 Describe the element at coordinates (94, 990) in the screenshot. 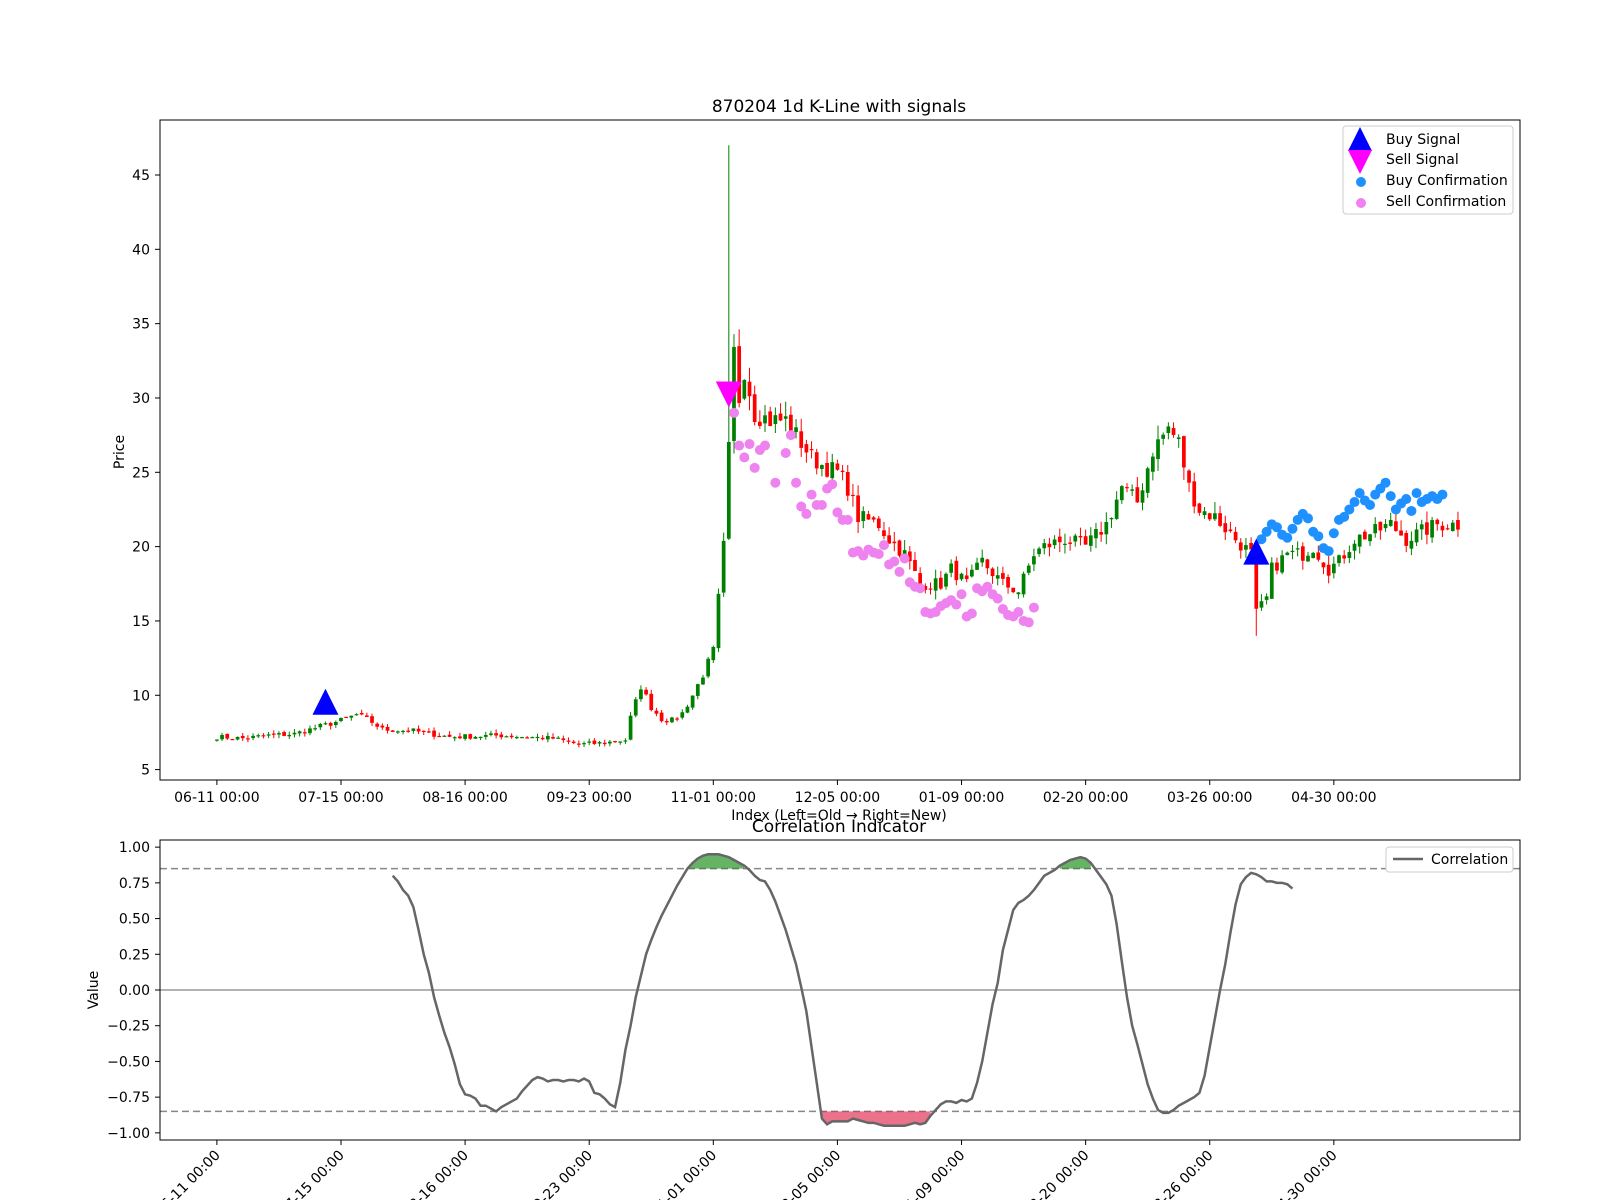

I see `correlation-y-axis-label: Value` at that location.